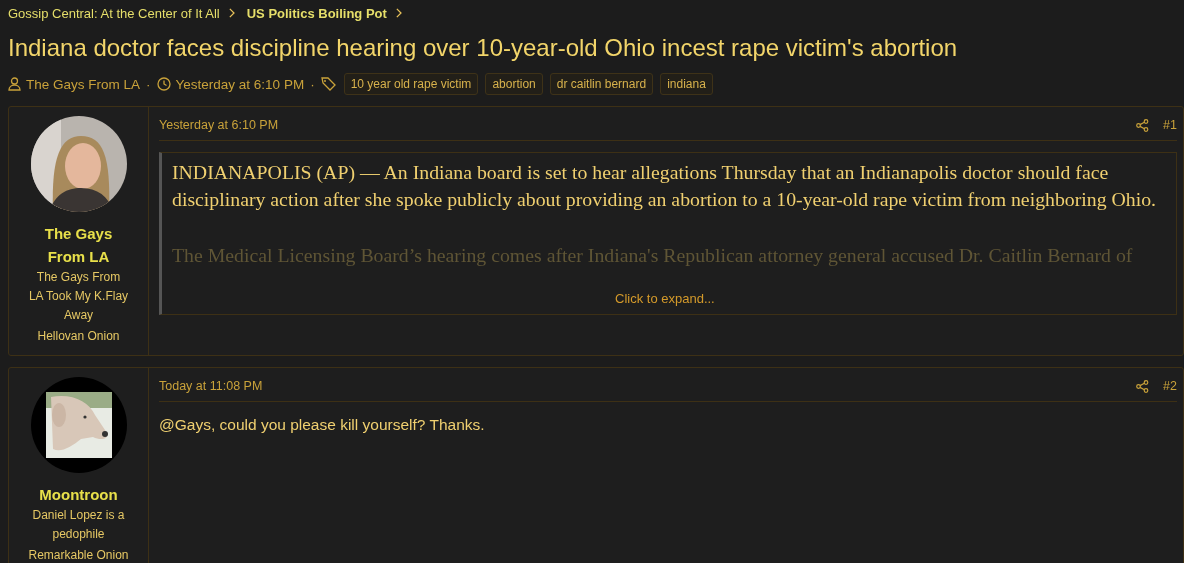 Image resolution: width=1184 pixels, height=563 pixels. What do you see at coordinates (78, 525) in the screenshot?
I see `user-title: Daniel Lopez is a pedophile` at bounding box center [78, 525].